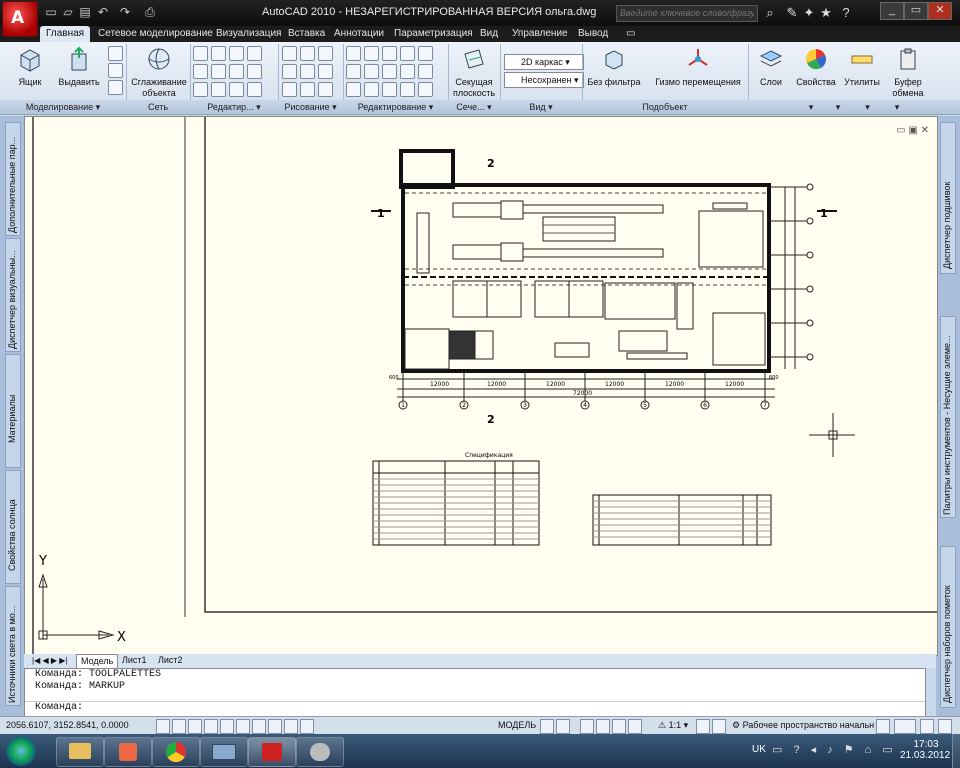 The image size is (960, 768). What do you see at coordinates (289, 89) in the screenshot?
I see `polygon-icon` at bounding box center [289, 89].